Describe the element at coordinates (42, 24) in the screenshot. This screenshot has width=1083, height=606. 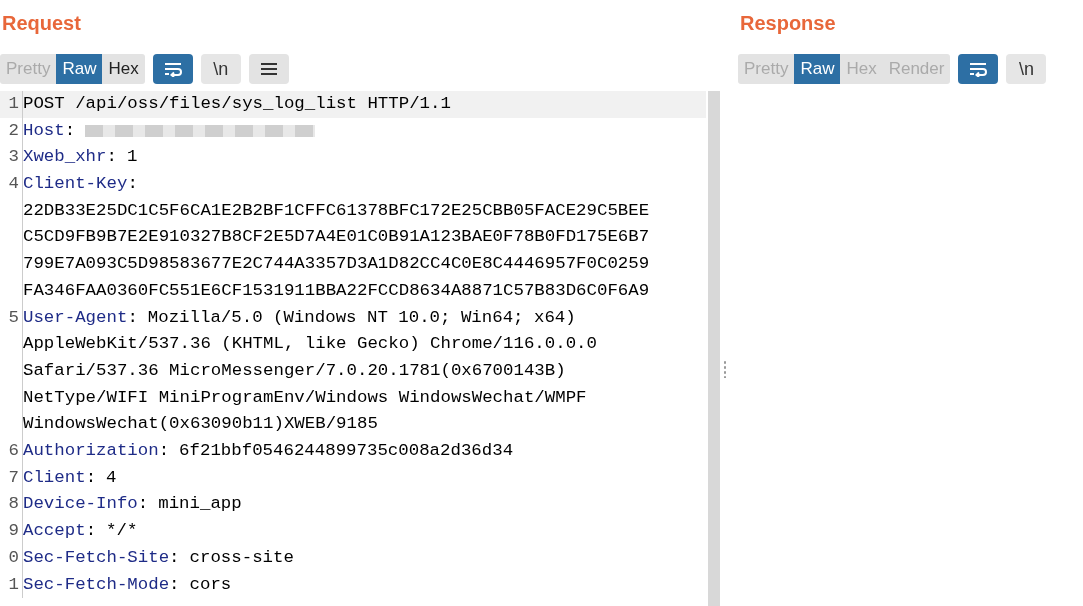
I see `panel-title: Request` at that location.